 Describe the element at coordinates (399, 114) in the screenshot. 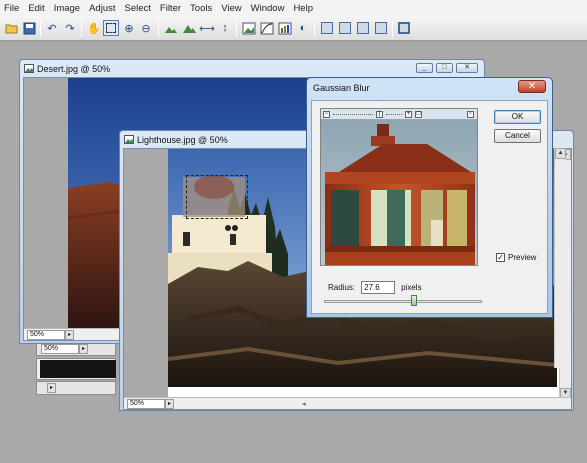

I see `preview-toolbar: − | + □ ▫` at that location.